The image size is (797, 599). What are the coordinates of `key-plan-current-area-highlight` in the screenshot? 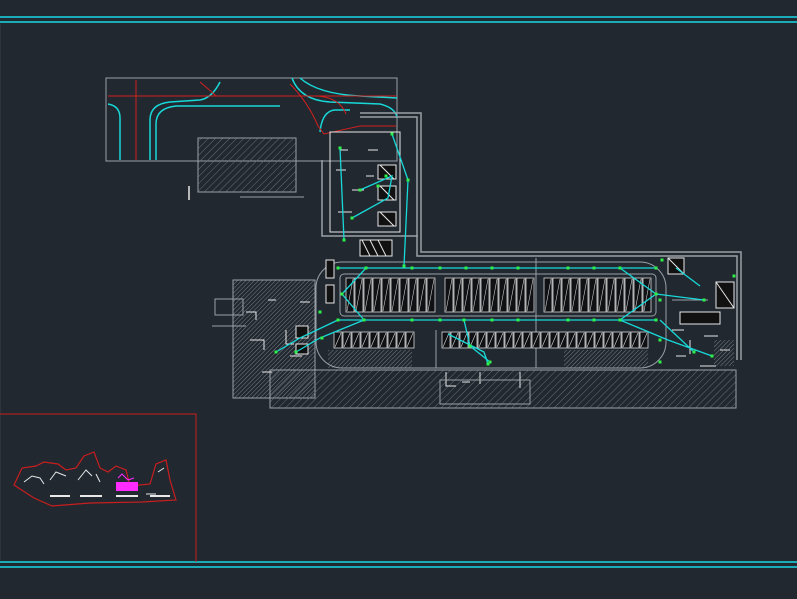 It's located at (127, 486).